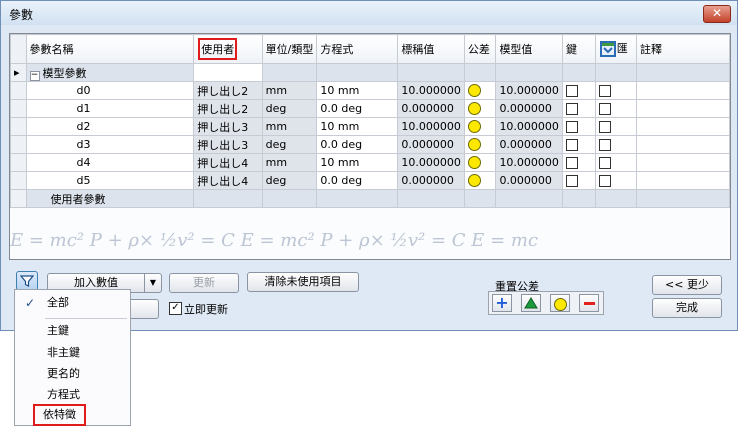  Describe the element at coordinates (560, 303) in the screenshot. I see `median-tolerance-button` at that location.